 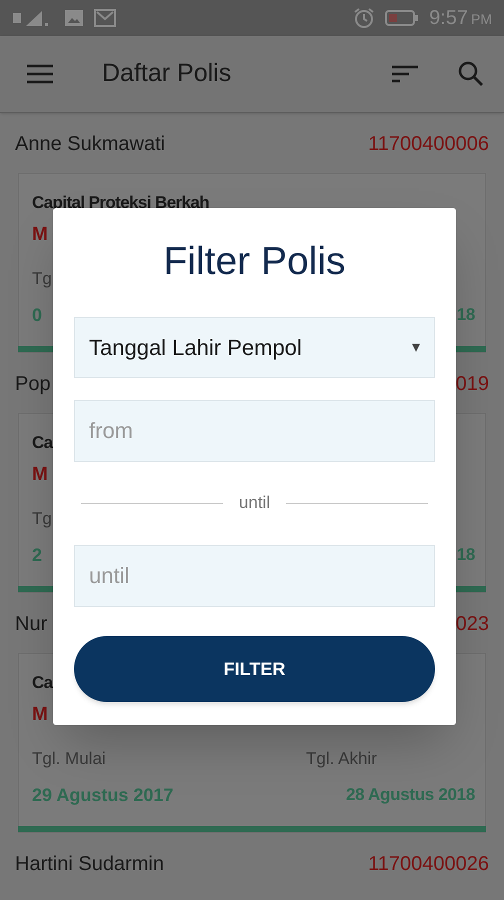 What do you see at coordinates (428, 864) in the screenshot?
I see `policy-number: 11700400026` at bounding box center [428, 864].